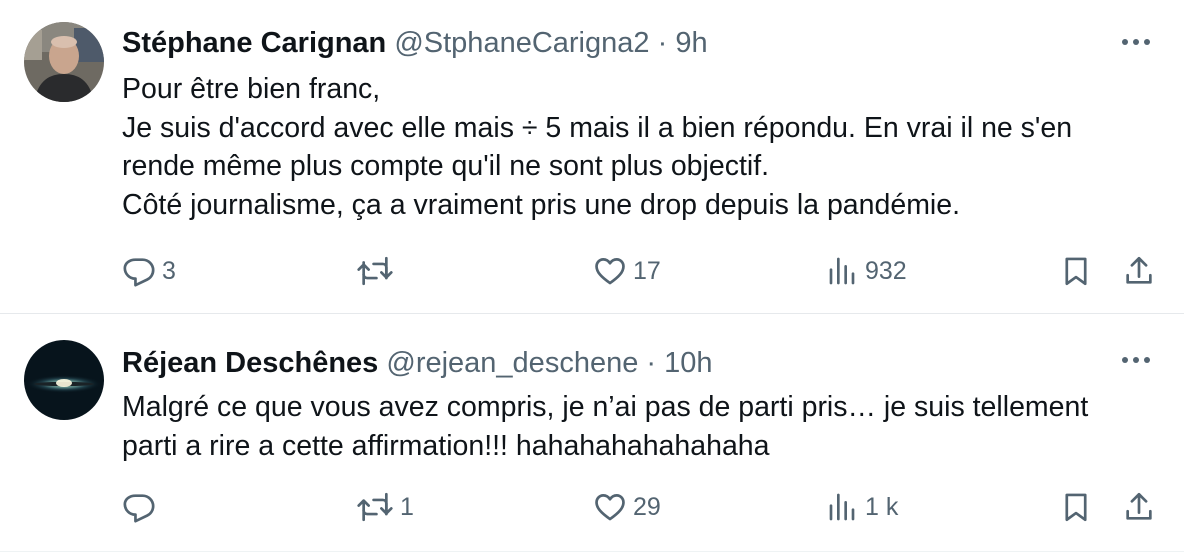  What do you see at coordinates (592, 507) in the screenshot?
I see `action-bar: 1 29 1 k` at bounding box center [592, 507].